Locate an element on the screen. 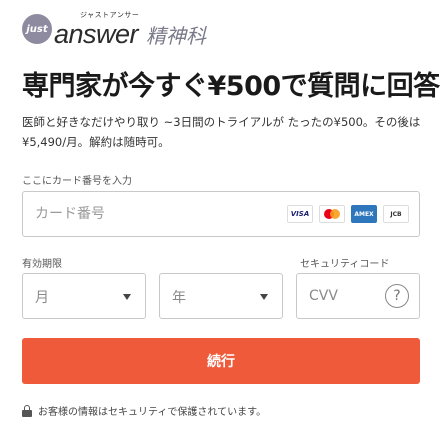 The image size is (444, 448). card-number-field-box: VISA AMEX JCB is located at coordinates (221, 214).